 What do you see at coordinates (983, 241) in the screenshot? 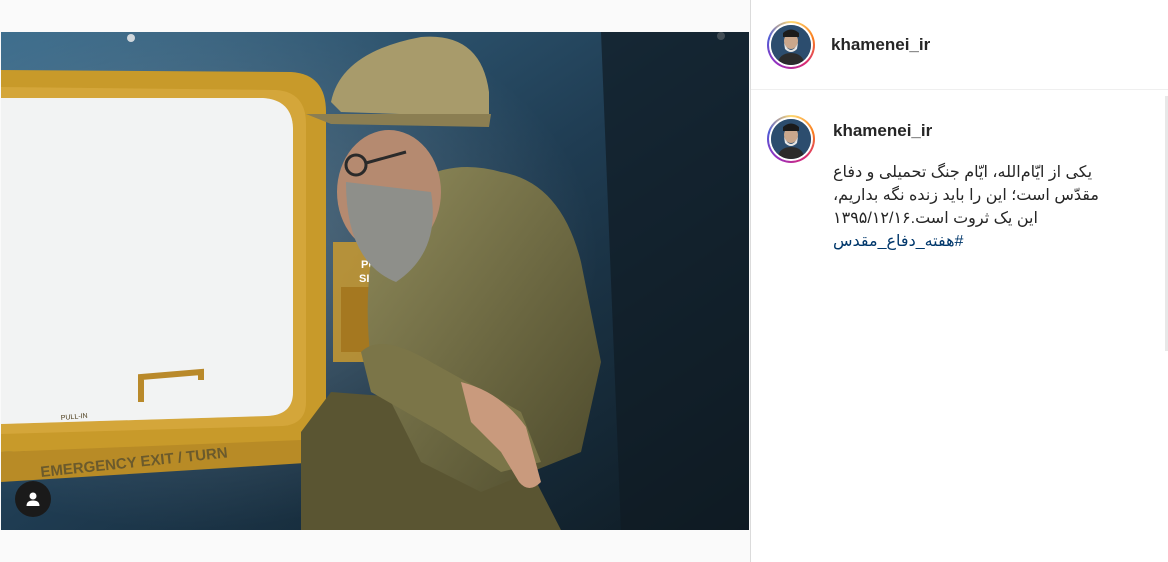
I see `hashtag-link: #هفته_دفاع_مقدس` at bounding box center [983, 241].